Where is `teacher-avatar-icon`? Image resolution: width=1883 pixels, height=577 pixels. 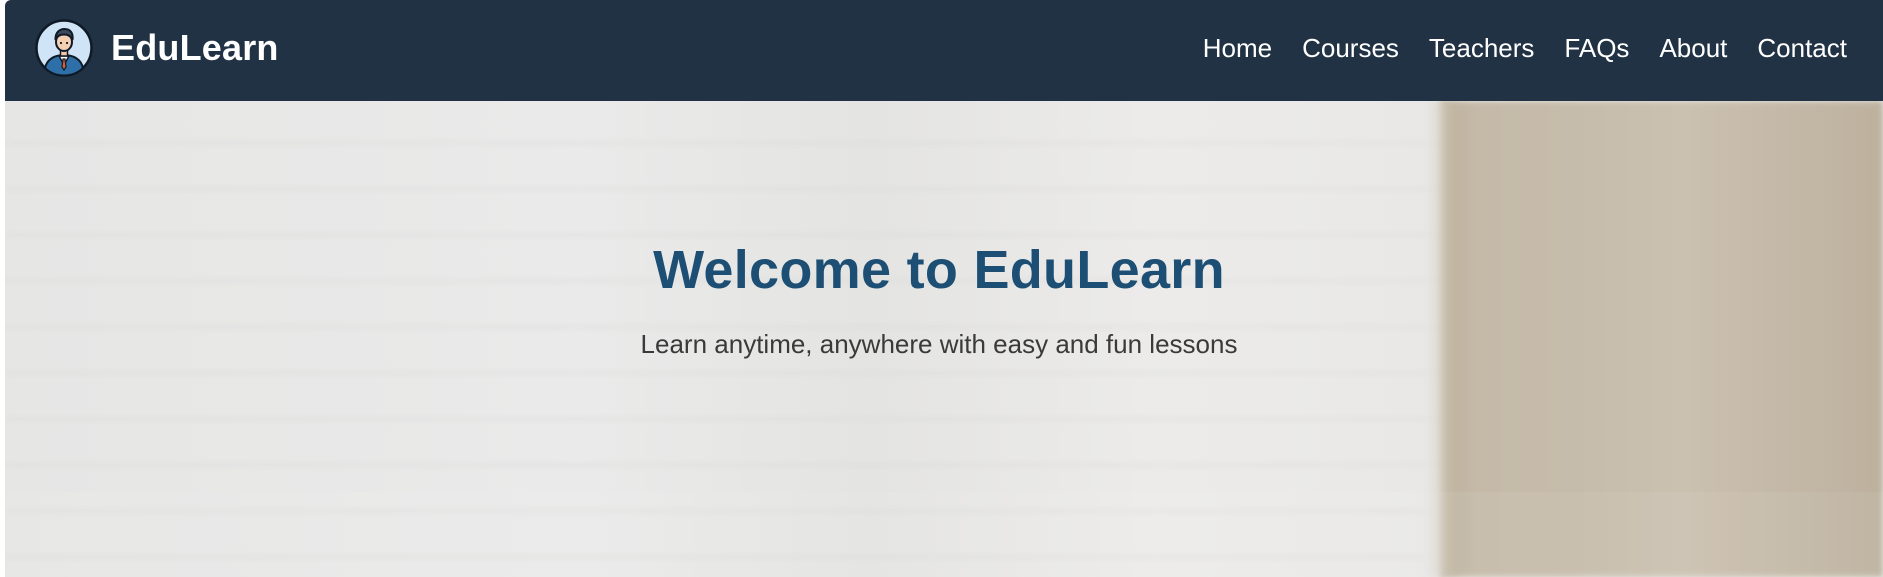
teacher-avatar-icon is located at coordinates (64, 48).